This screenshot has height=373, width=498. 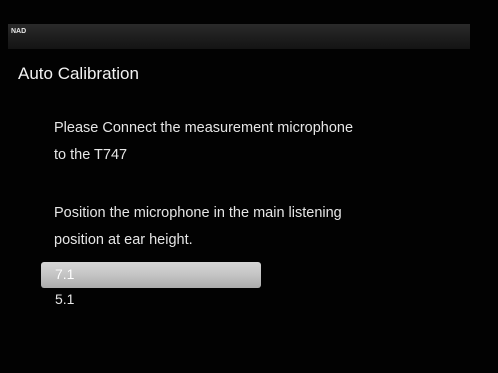 What do you see at coordinates (239, 36) in the screenshot?
I see `header-bar: NAD` at bounding box center [239, 36].